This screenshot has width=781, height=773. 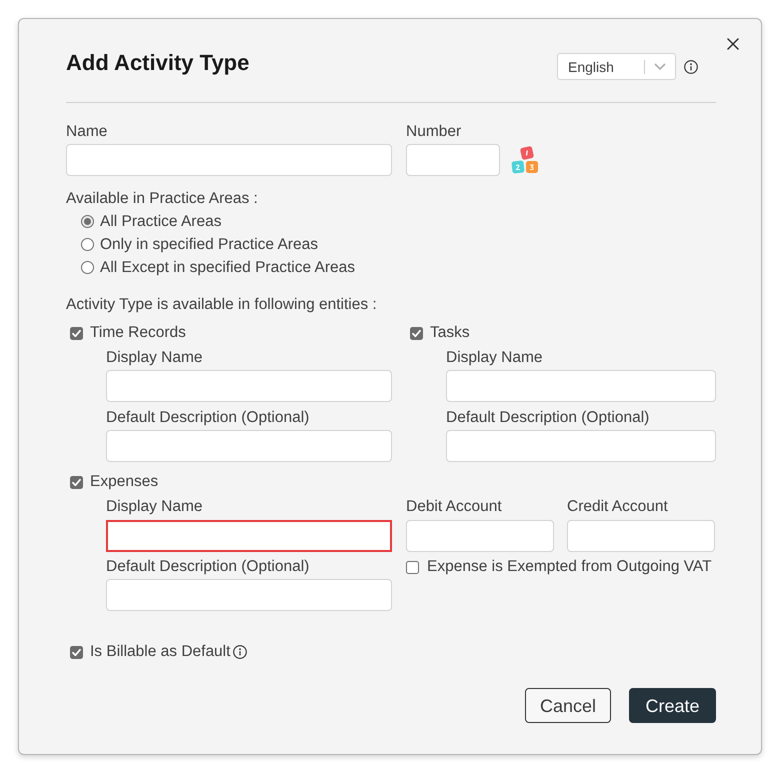 I want to click on close-icon, so click(x=733, y=44).